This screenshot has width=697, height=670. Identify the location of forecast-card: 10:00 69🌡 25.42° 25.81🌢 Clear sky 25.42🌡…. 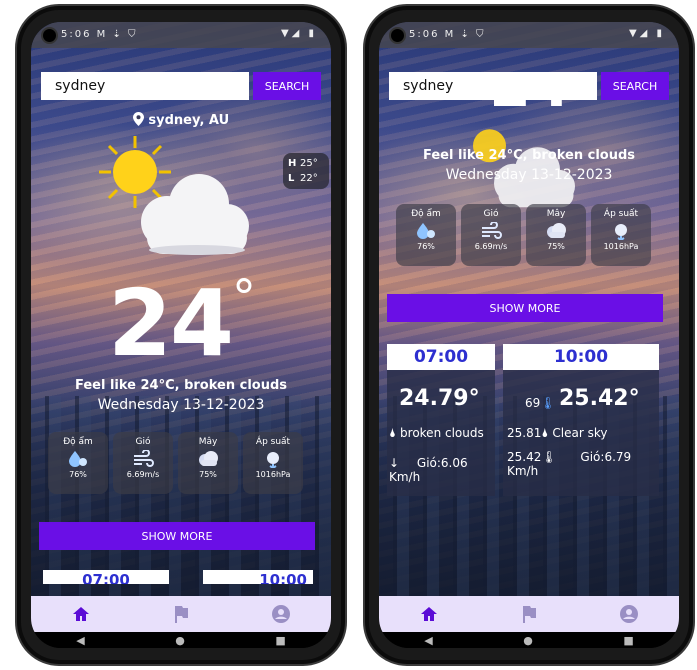
(581, 420).